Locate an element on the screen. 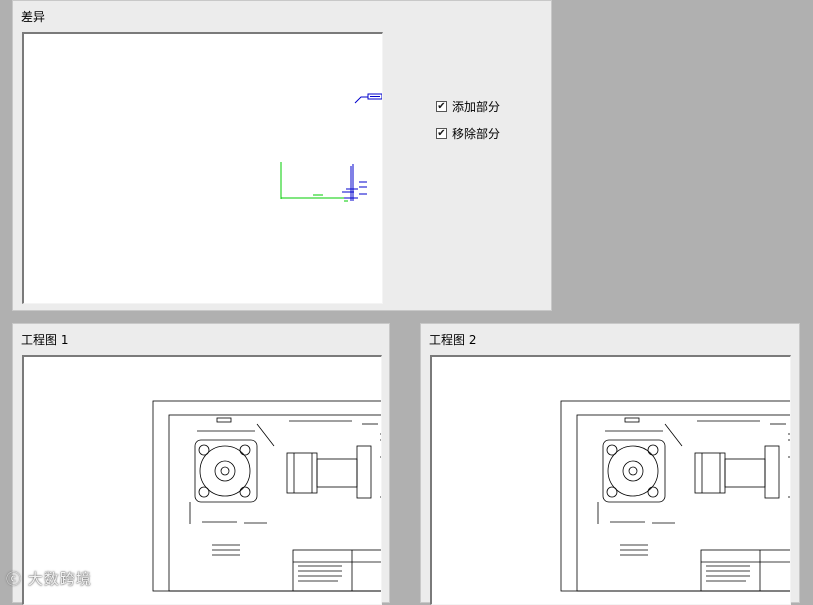 The image size is (813, 605). drawing1-content is located at coordinates (266, 496).